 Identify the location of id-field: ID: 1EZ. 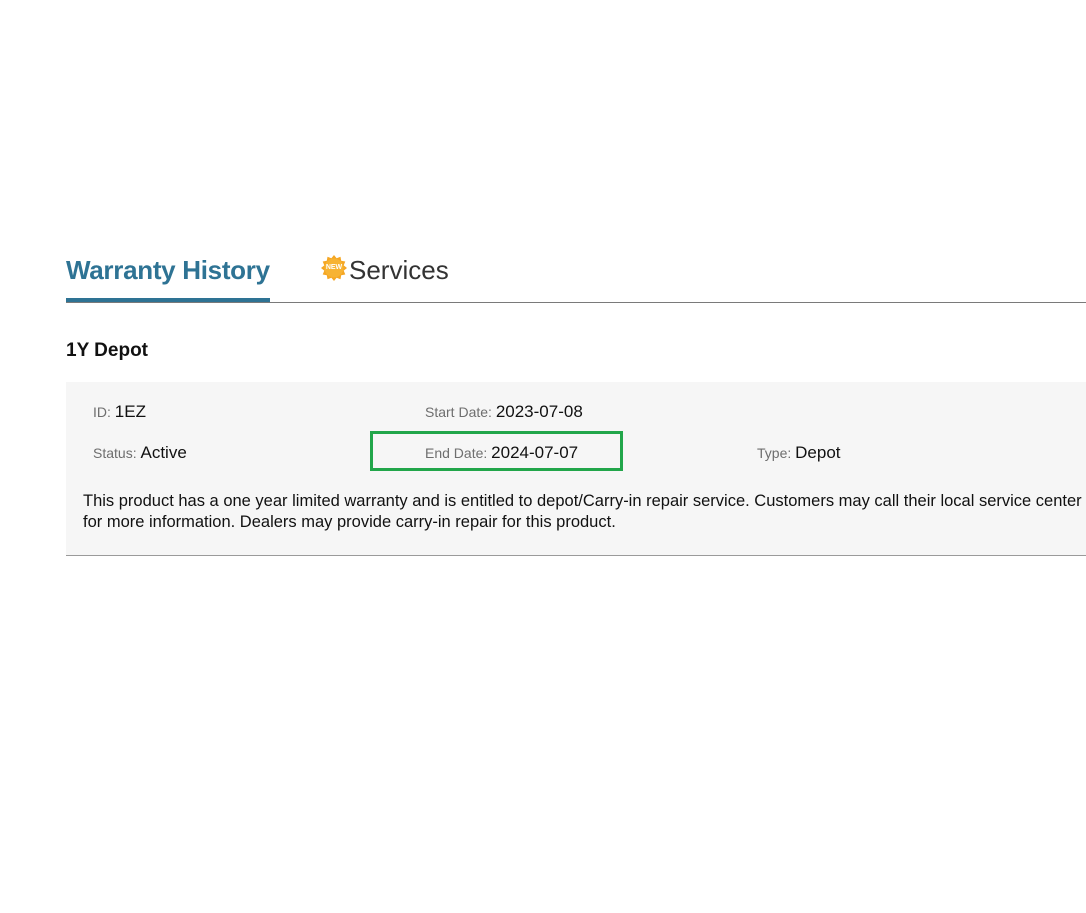
(119, 411).